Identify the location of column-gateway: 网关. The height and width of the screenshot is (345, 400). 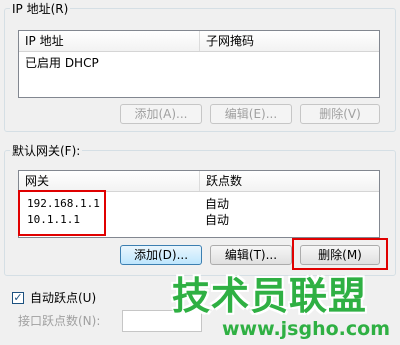
(109, 181).